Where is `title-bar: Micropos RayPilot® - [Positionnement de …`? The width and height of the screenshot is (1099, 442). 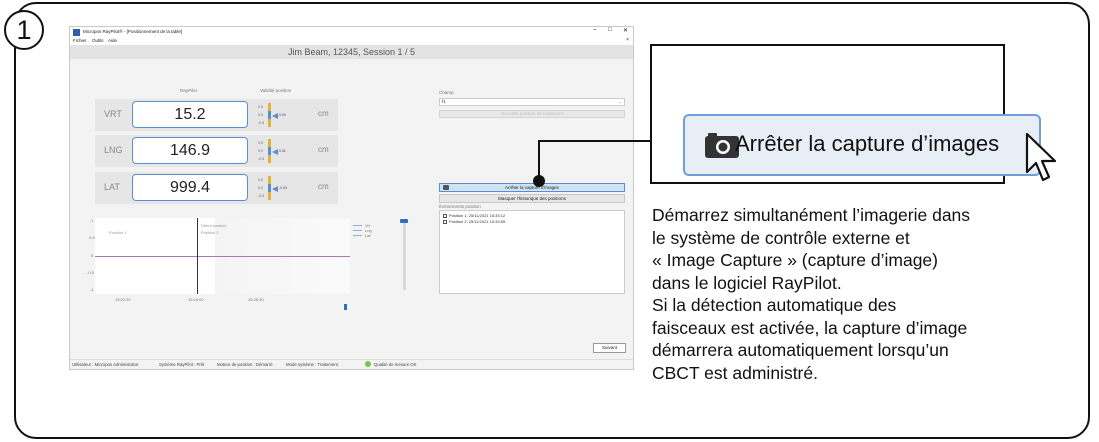 title-bar: Micropos RayPilot® - [Positionnement de … is located at coordinates (351, 32).